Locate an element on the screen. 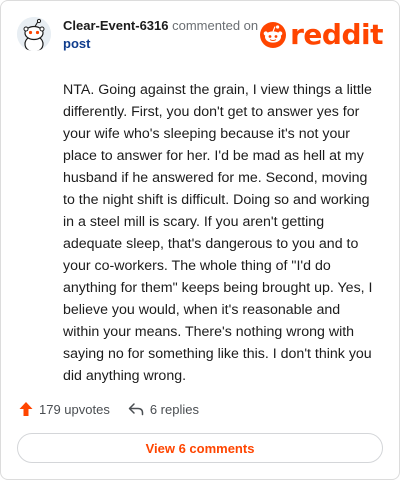 The image size is (400, 480). action-text: commented on is located at coordinates (215, 25).